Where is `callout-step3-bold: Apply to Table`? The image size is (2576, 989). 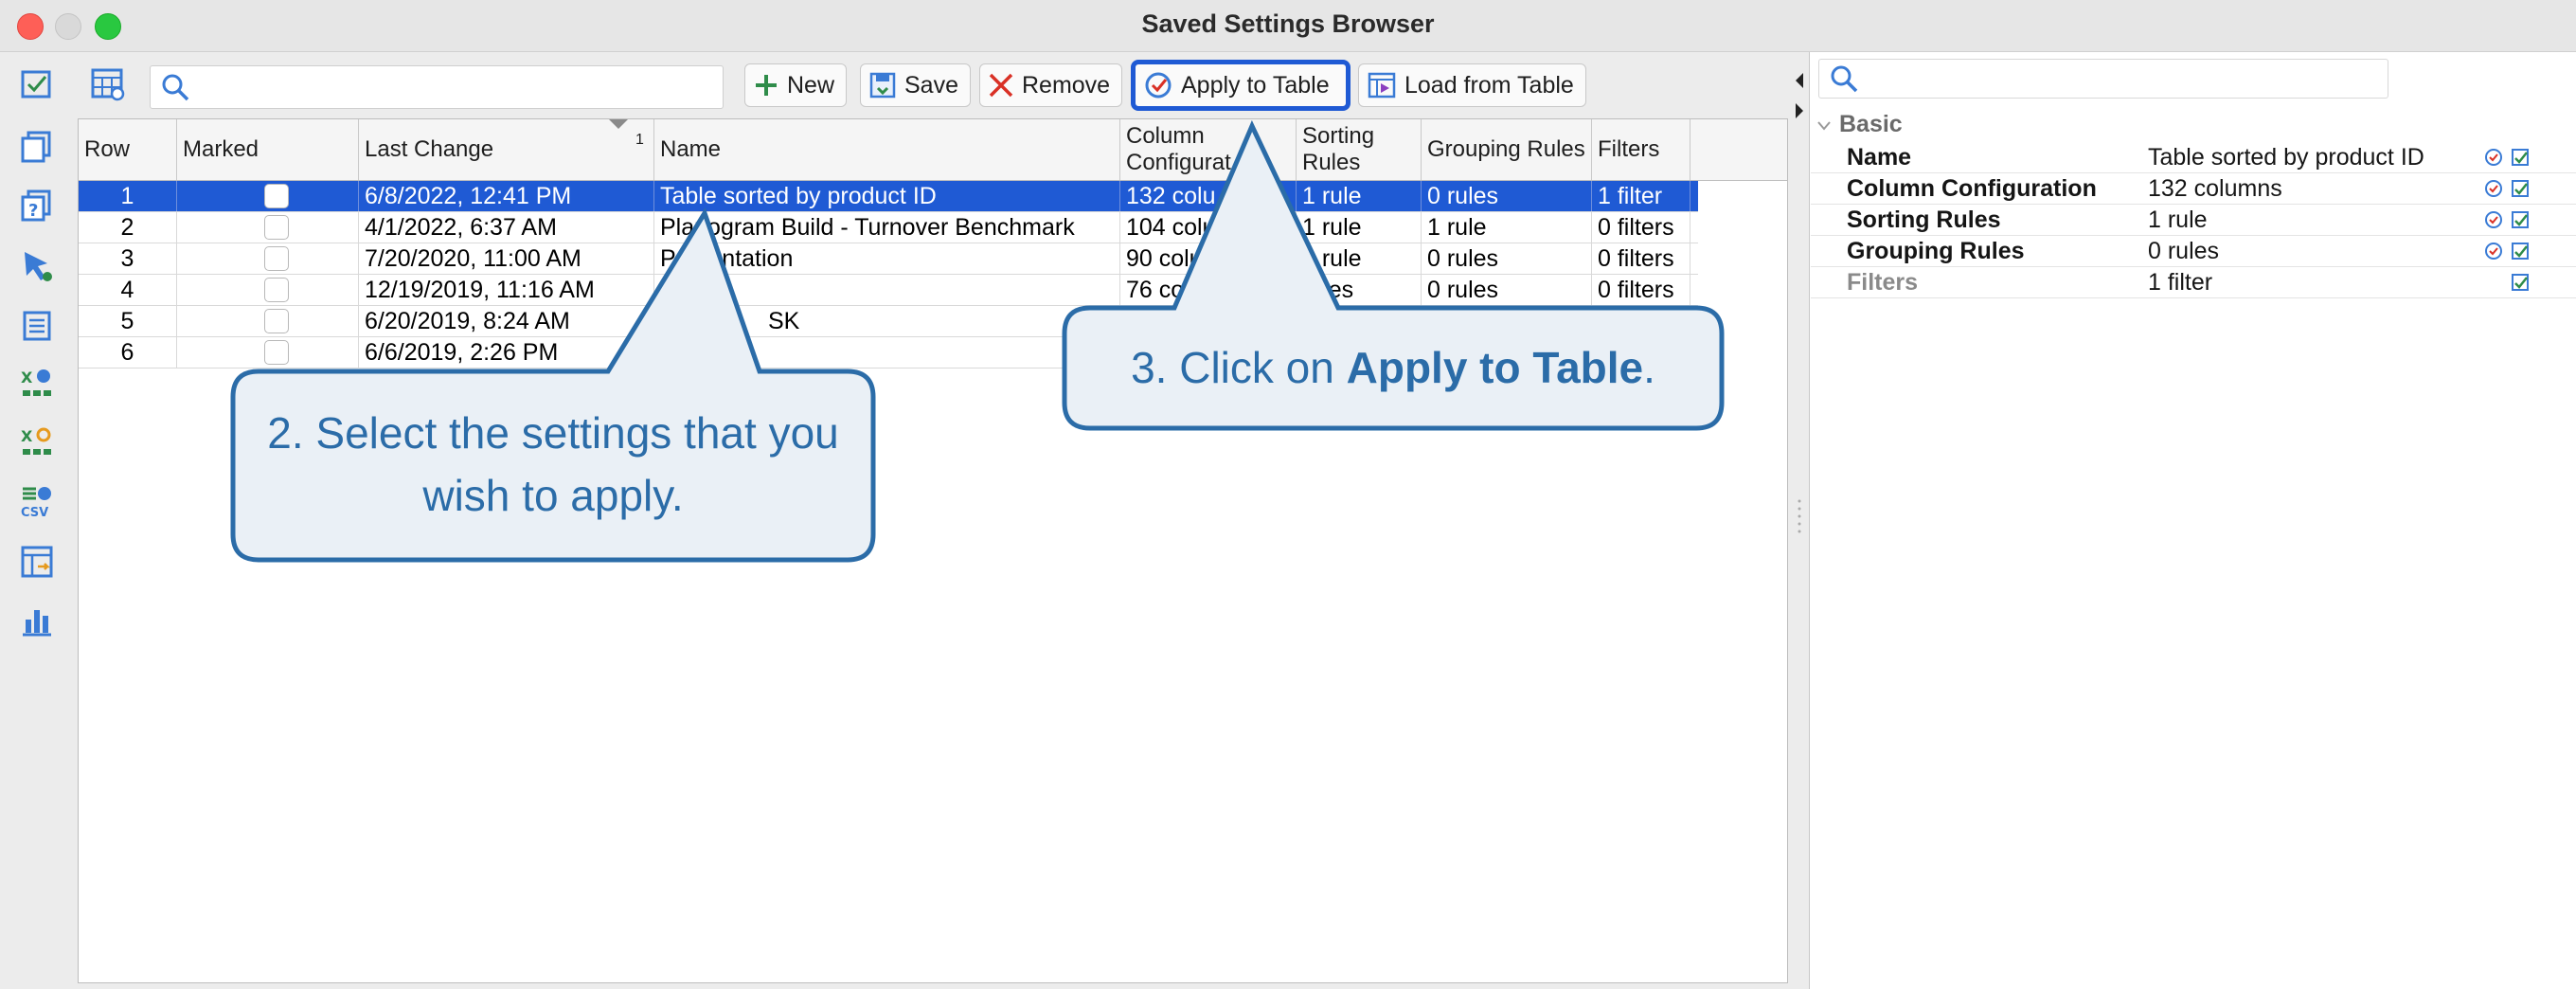 callout-step3-bold: Apply to Table is located at coordinates (1495, 367).